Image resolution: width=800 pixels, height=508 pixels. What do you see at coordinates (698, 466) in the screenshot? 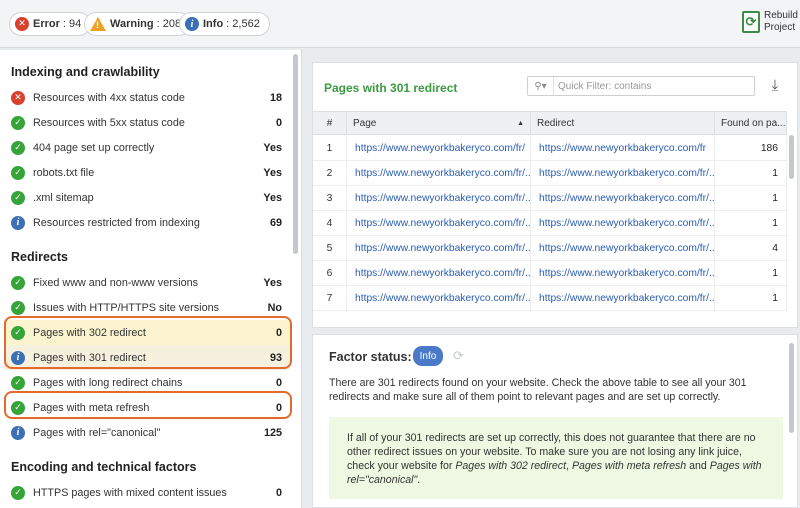
I see `note-separator-2: and` at bounding box center [698, 466].